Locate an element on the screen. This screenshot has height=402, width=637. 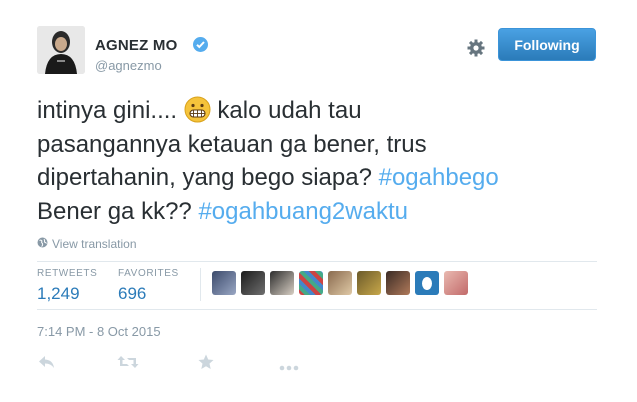
retweets-stat: RETWEETS 1,249 is located at coordinates (67, 286).